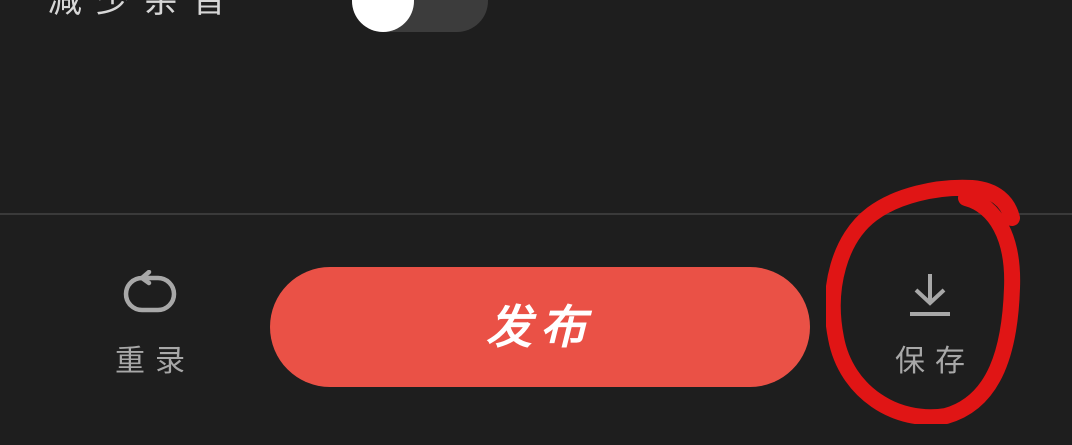 Image resolution: width=1072 pixels, height=445 pixels. What do you see at coordinates (383, 16) in the screenshot?
I see `toggle-knob` at bounding box center [383, 16].